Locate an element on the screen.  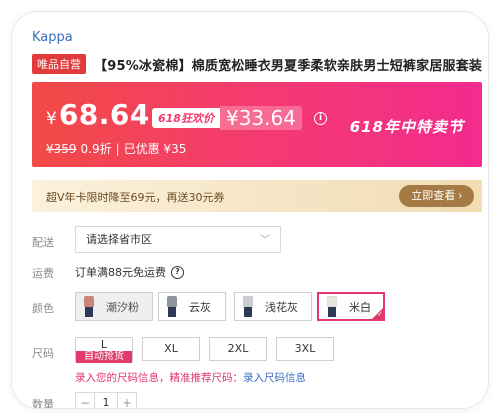
color-option-label: 云灰 is located at coordinates (200, 307).